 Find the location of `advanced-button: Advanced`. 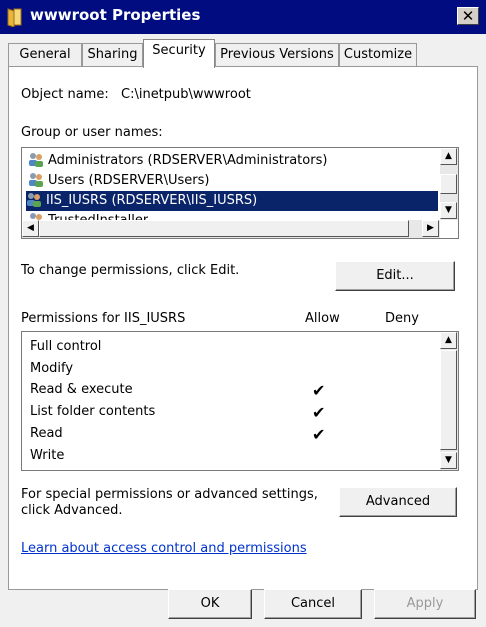

advanced-button: Advanced is located at coordinates (398, 502).